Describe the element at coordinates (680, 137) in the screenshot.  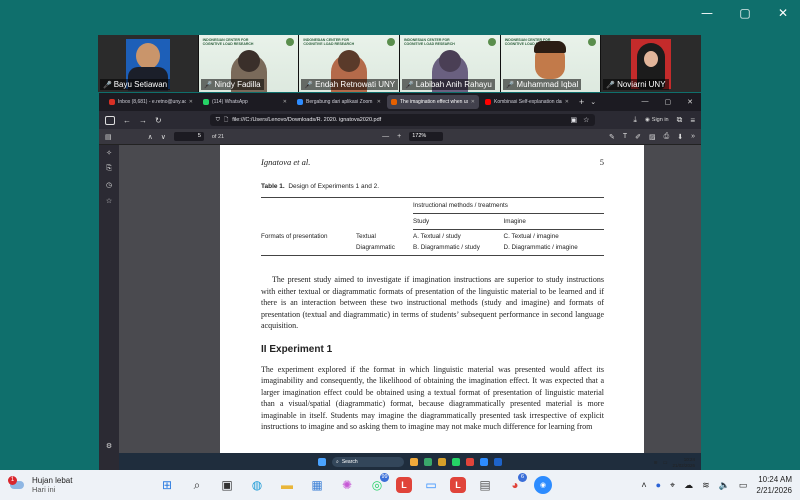
I see `save-icon: ⬇` at that location.